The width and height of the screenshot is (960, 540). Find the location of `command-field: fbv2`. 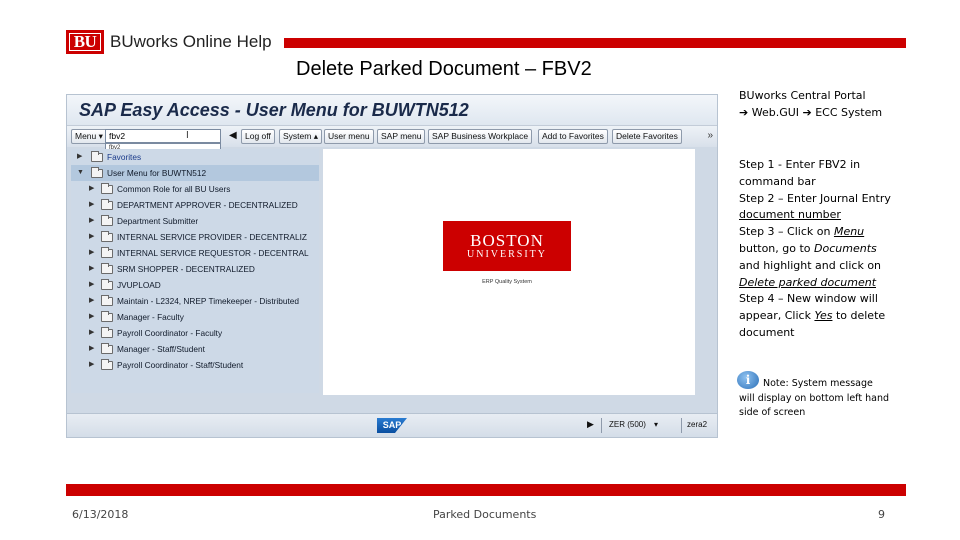

command-field: fbv2 is located at coordinates (163, 136).